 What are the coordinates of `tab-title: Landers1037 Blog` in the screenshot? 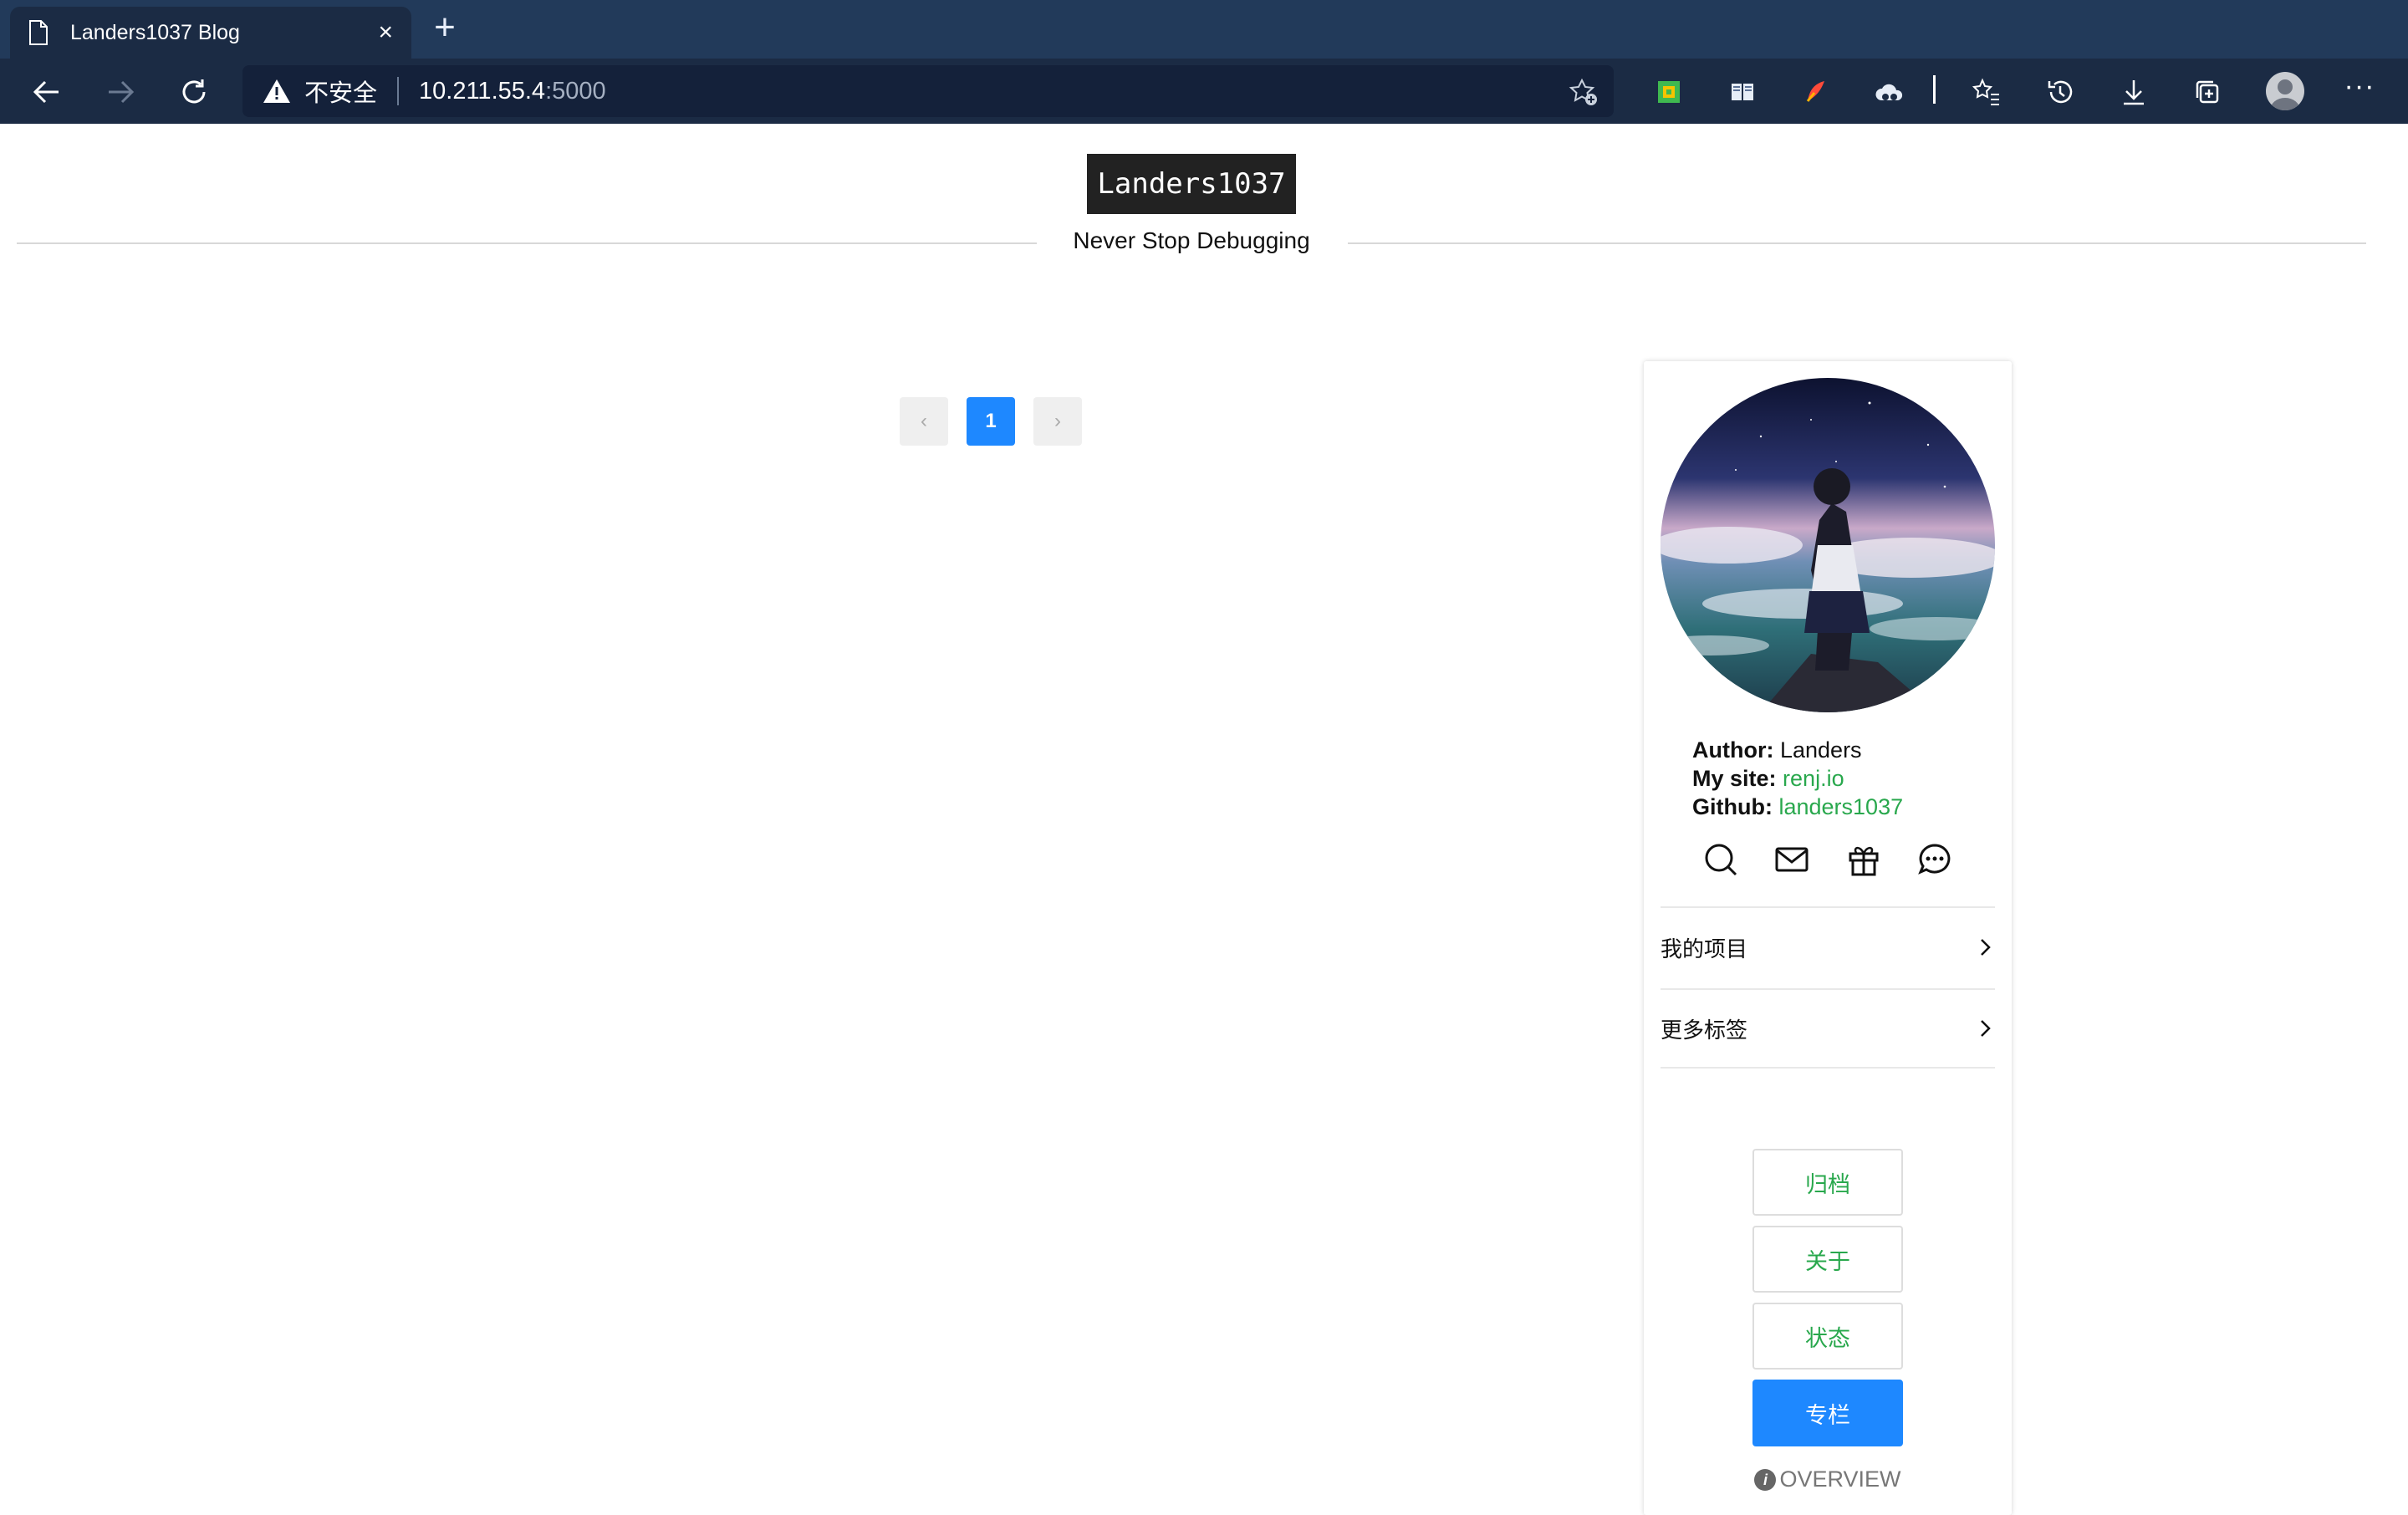 It's located at (155, 32).